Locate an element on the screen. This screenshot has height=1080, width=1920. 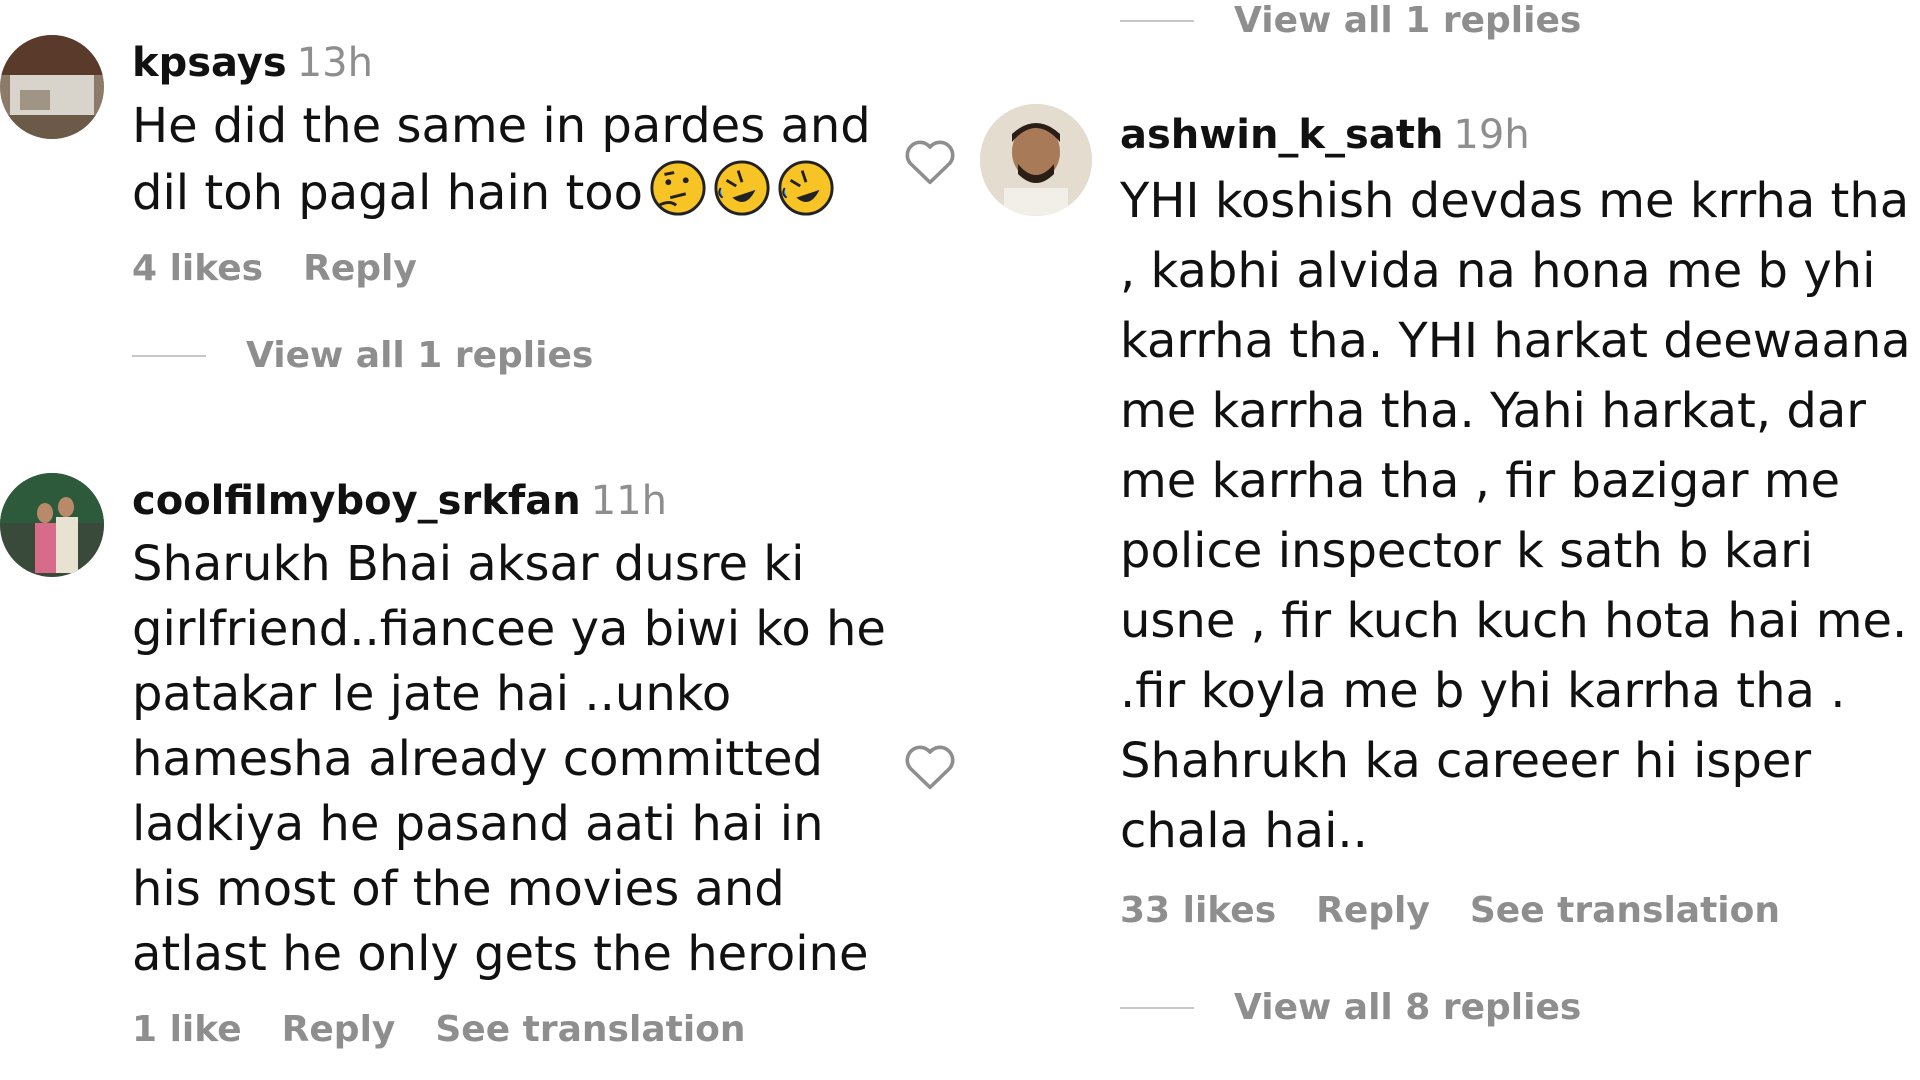
comment-actions: 33 likes Reply See translation is located at coordinates (1520, 910).